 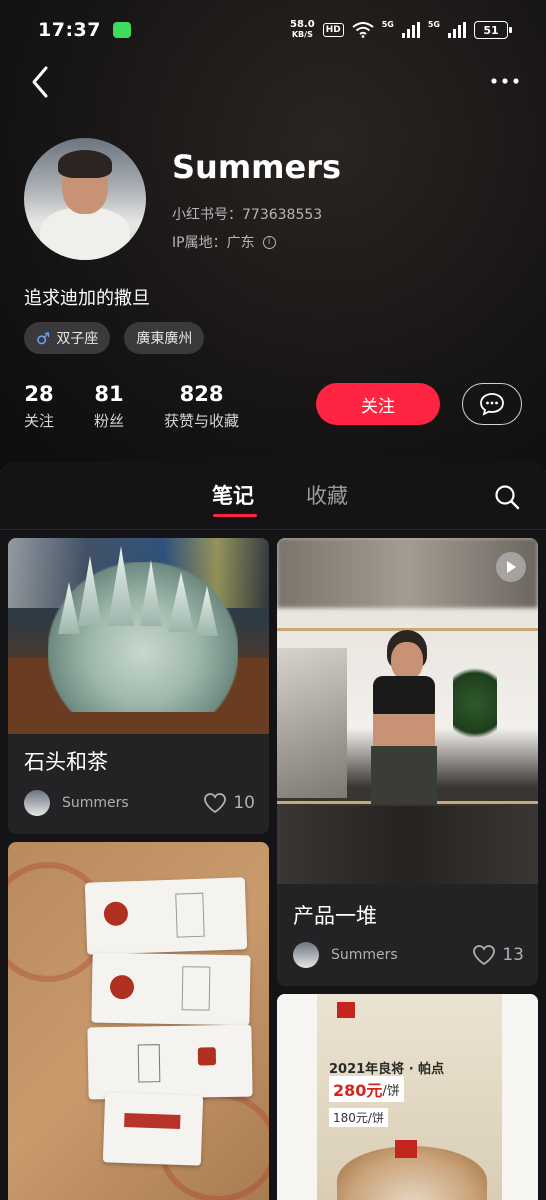 What do you see at coordinates (302, 34) in the screenshot?
I see `network-speed-unit: KB/S` at bounding box center [302, 34].